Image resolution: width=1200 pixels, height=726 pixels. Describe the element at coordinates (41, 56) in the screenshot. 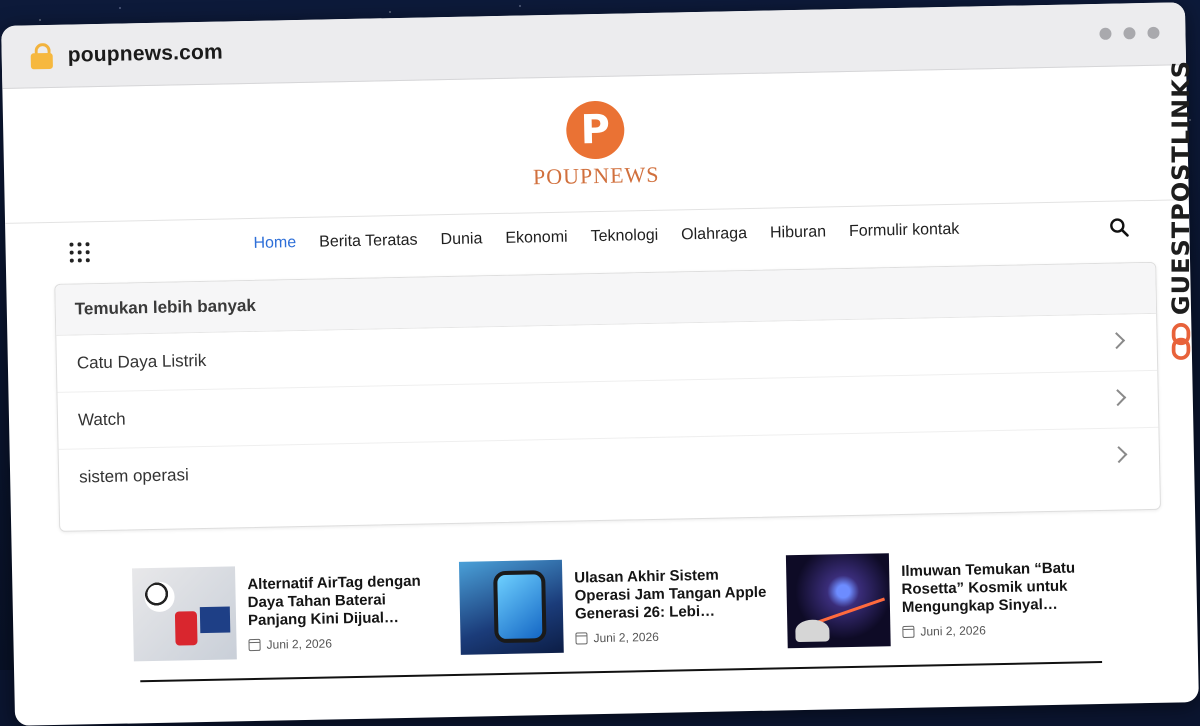

I see `lock-icon` at that location.